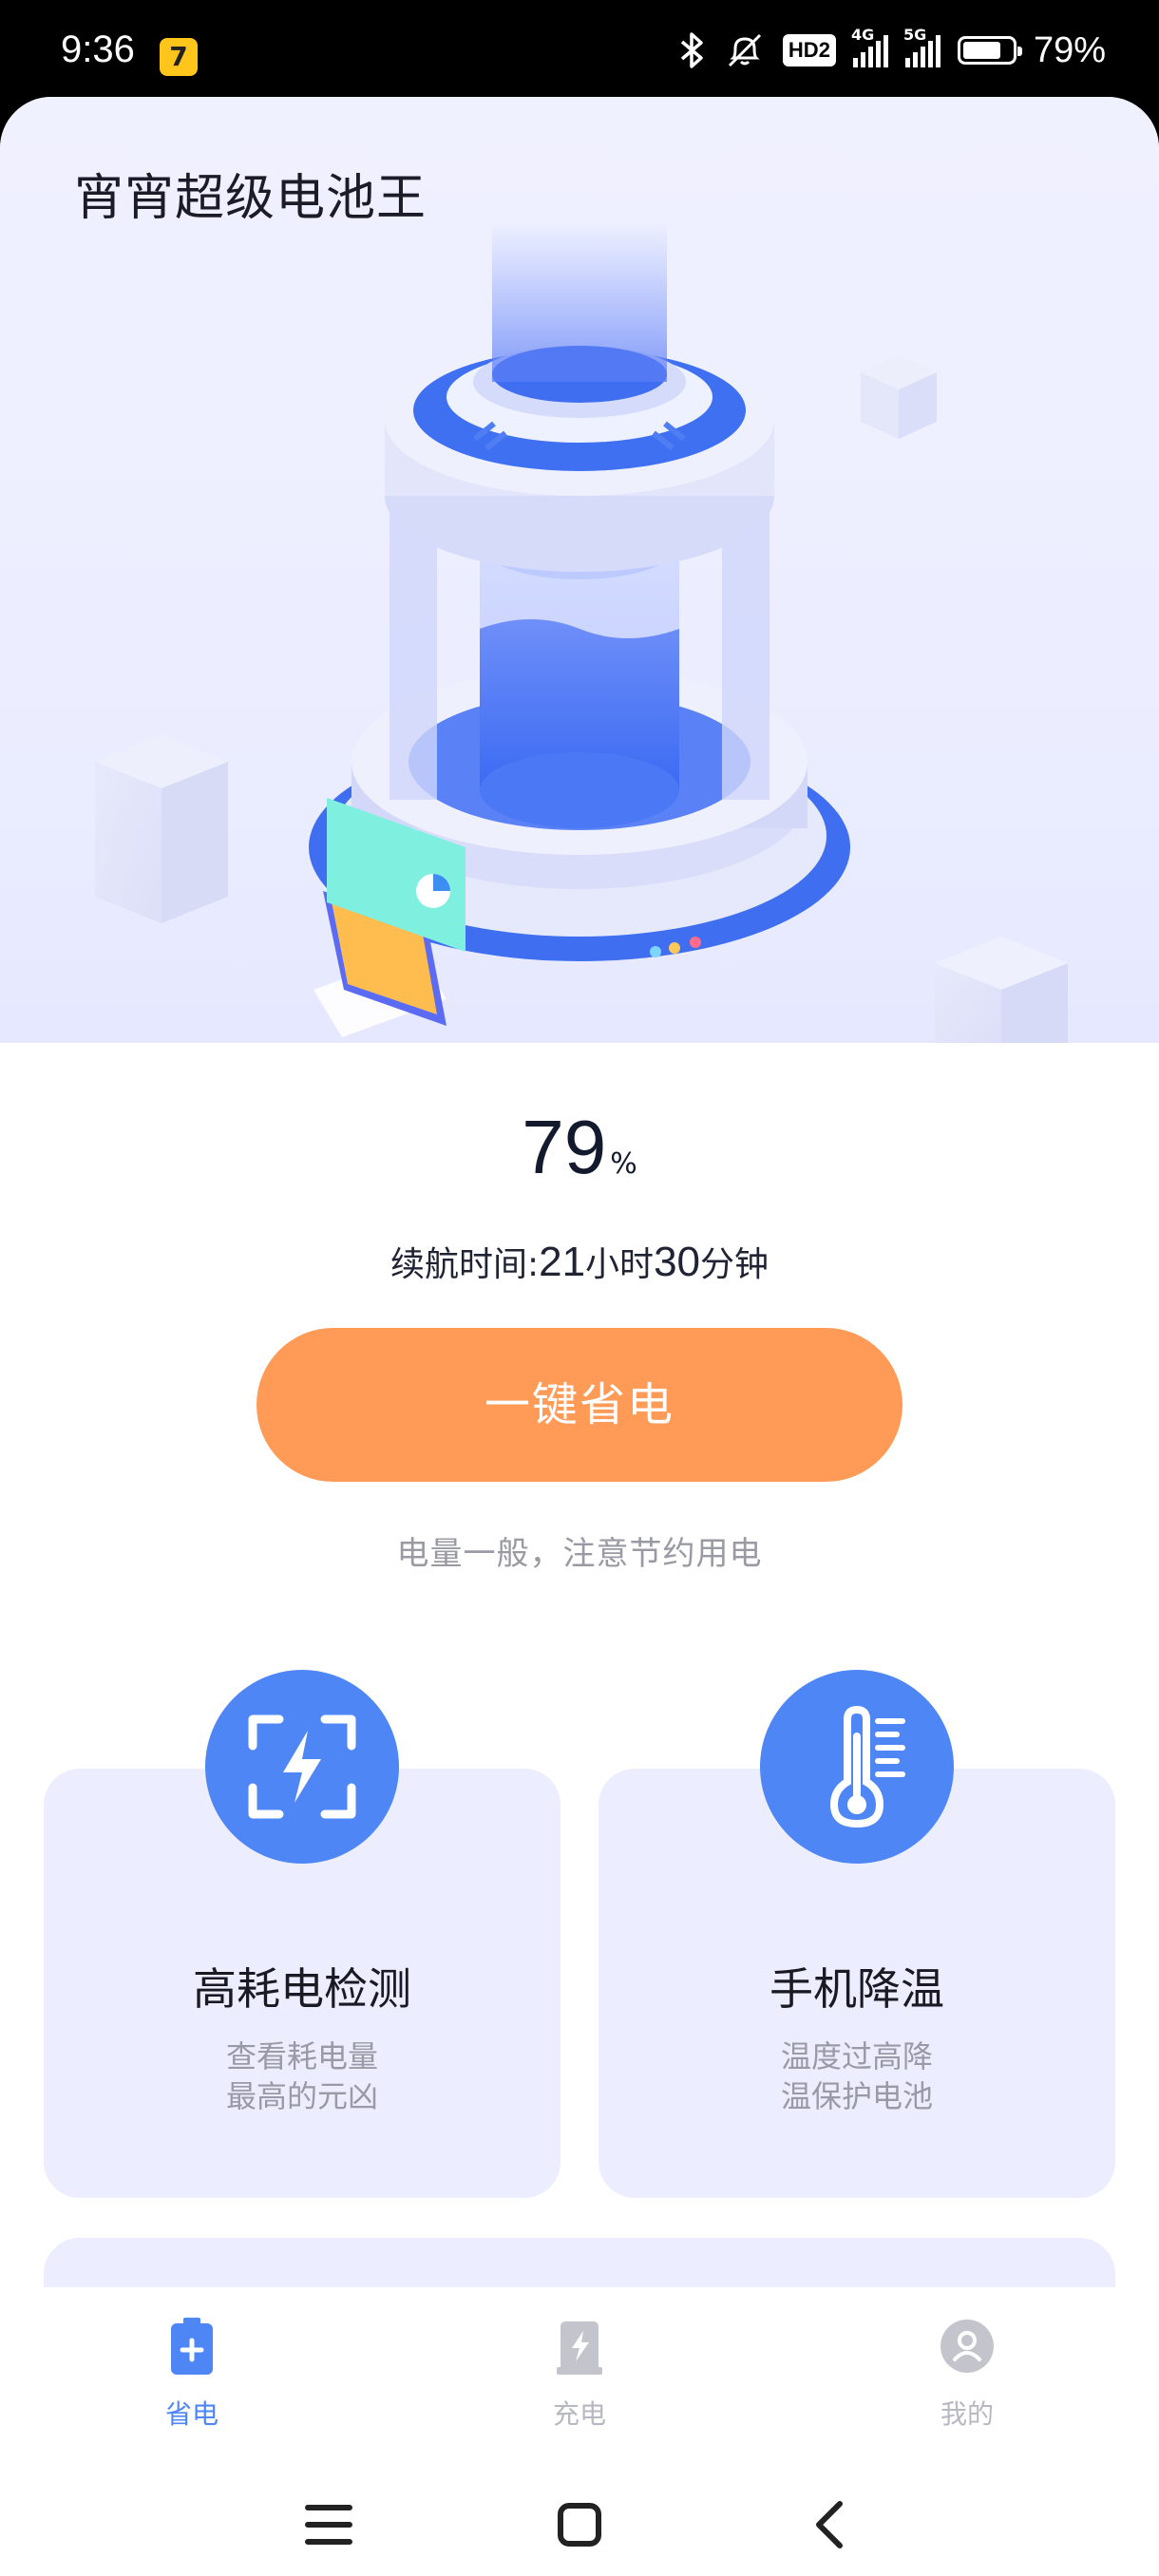 Image resolution: width=1159 pixels, height=2576 pixels. Describe the element at coordinates (691, 50) in the screenshot. I see `bluetooth-icon` at that location.